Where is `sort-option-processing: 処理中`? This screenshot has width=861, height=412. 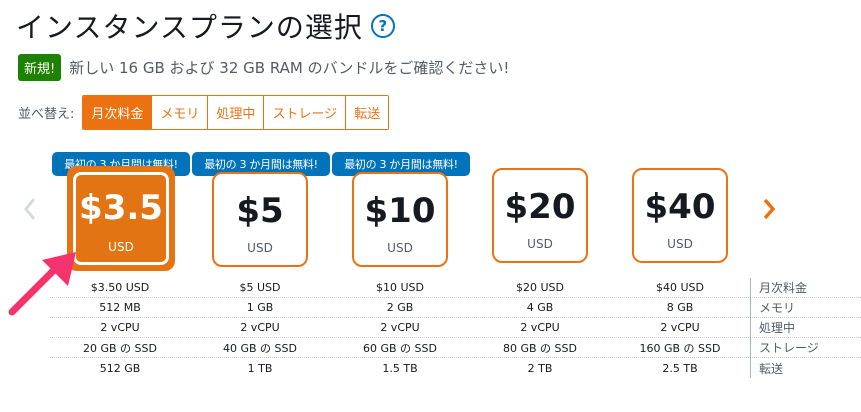 sort-option-processing: 処理中 is located at coordinates (235, 112).